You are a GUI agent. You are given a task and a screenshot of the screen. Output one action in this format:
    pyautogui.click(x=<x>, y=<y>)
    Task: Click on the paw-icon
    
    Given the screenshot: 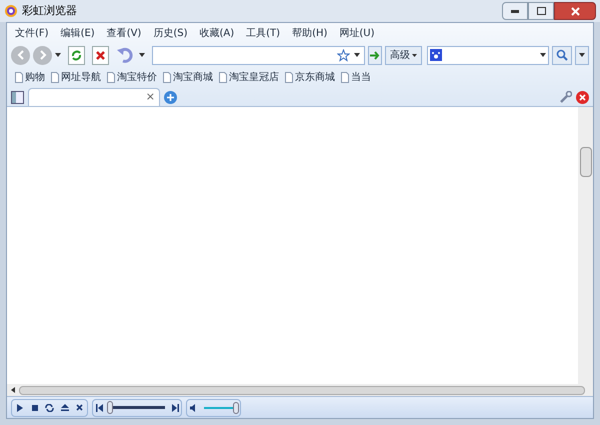 What is the action you would take?
    pyautogui.click(x=436, y=55)
    